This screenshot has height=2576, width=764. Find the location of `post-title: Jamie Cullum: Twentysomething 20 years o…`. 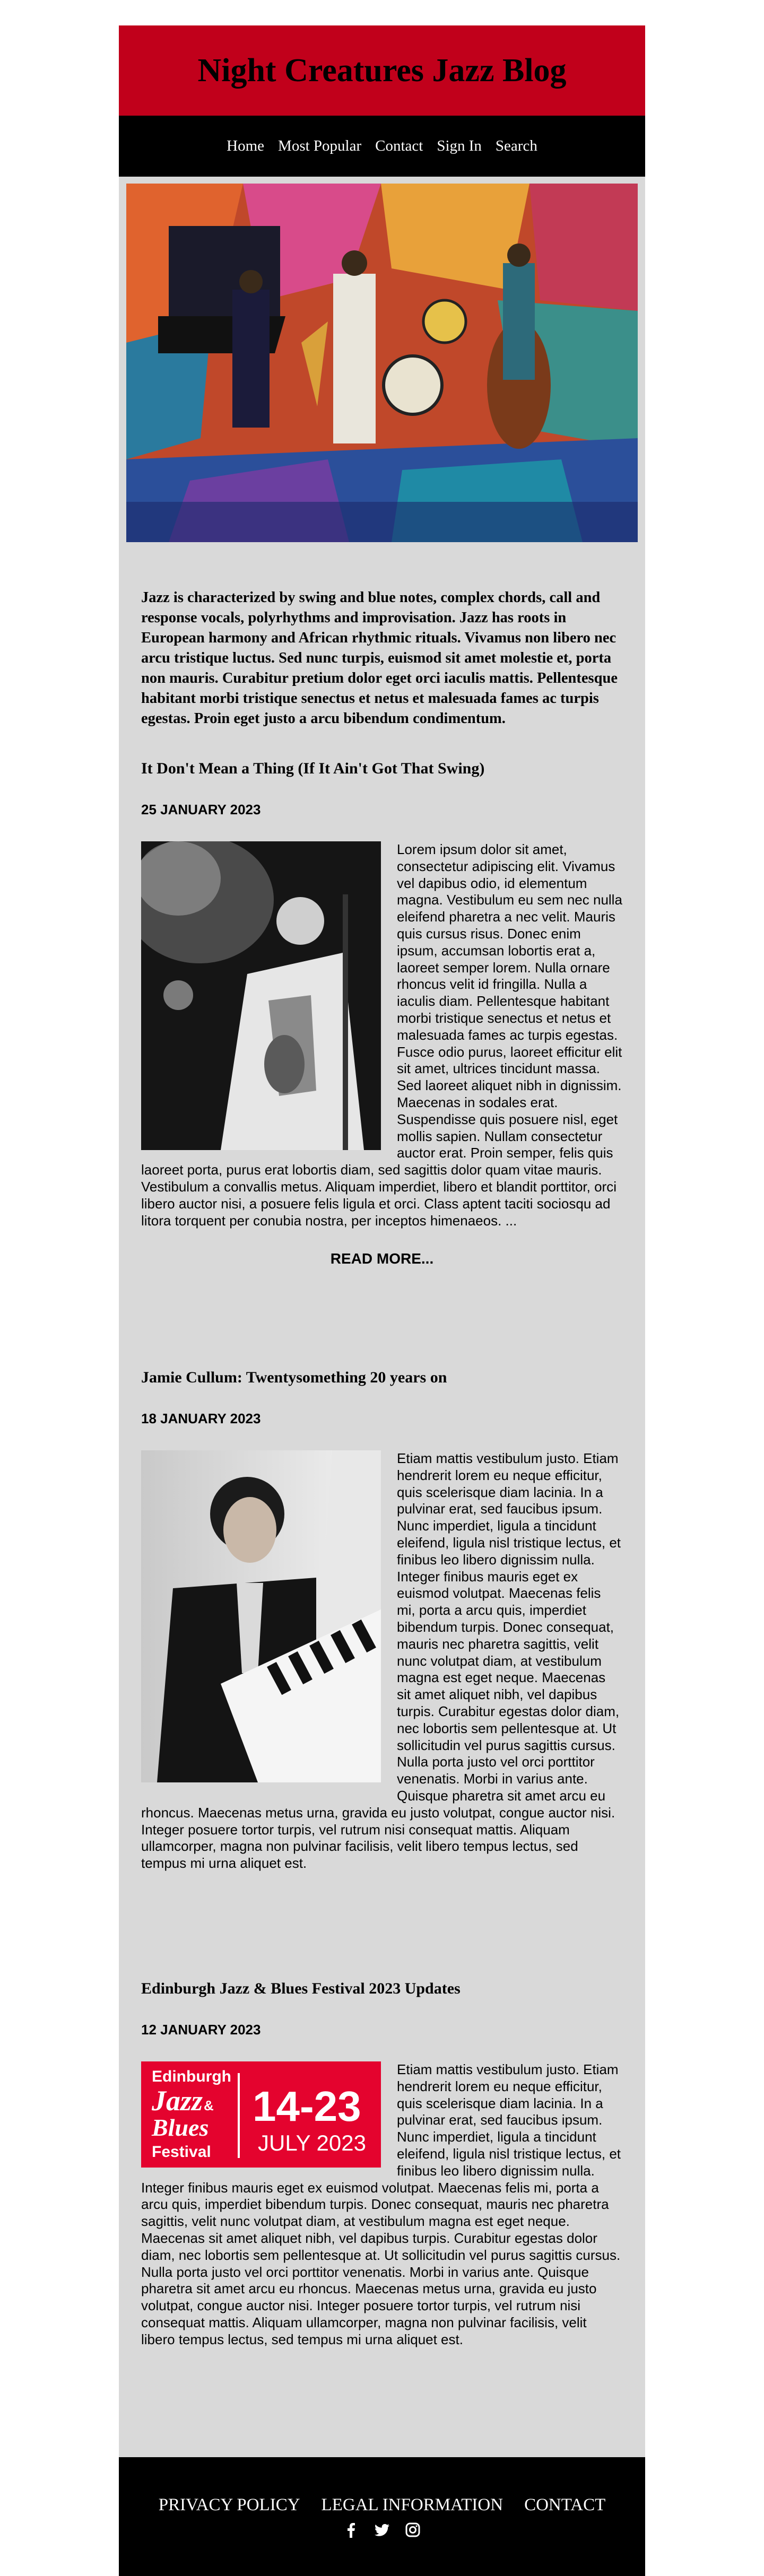

post-title: Jamie Cullum: Twentysomething 20 years o… is located at coordinates (382, 1378).